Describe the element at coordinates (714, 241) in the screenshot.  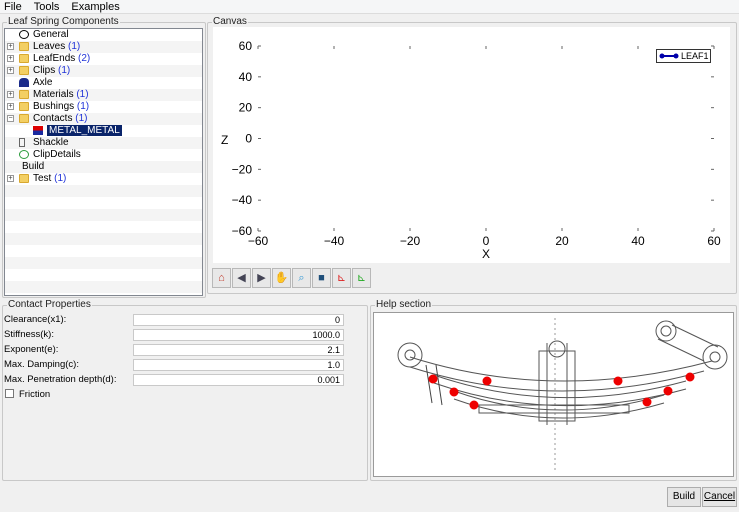
I see `x-tick-label: 60` at that location.